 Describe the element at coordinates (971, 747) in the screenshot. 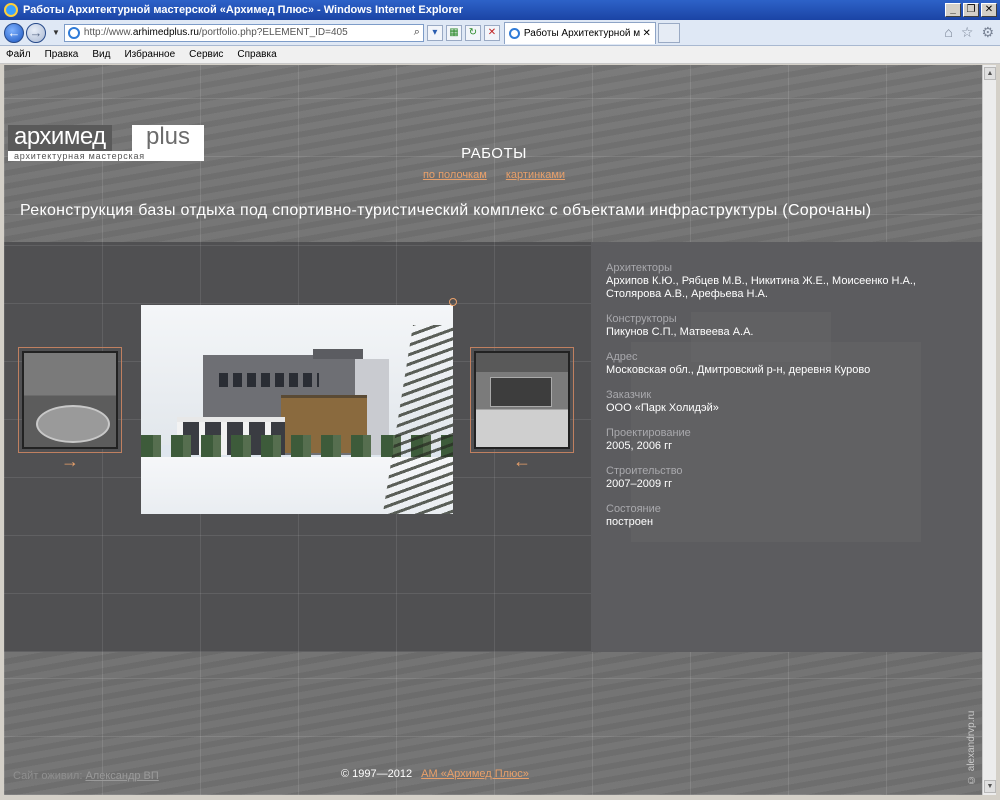

I see `photo-watermark: © alexandrvp.ru` at that location.